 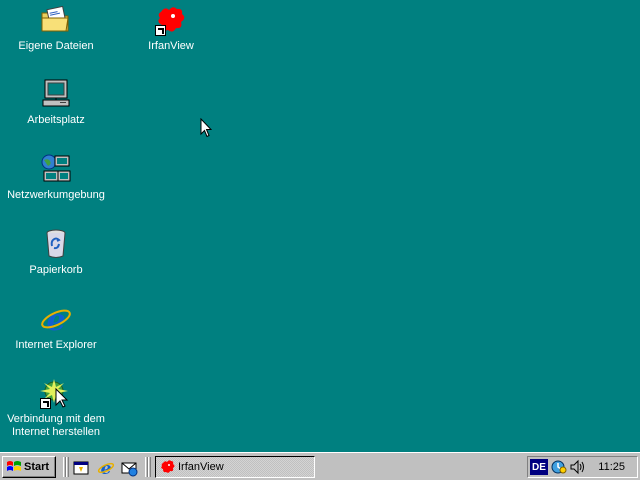 What do you see at coordinates (56, 244) in the screenshot?
I see `recycle-bin-icon` at bounding box center [56, 244].